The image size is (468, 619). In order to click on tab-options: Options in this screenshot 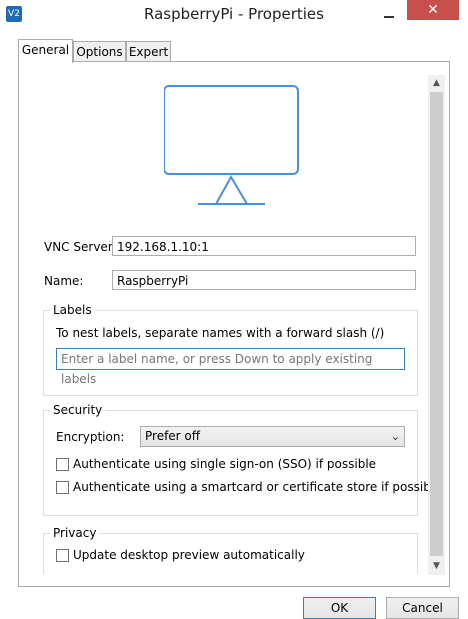, I will do `click(99, 51)`.